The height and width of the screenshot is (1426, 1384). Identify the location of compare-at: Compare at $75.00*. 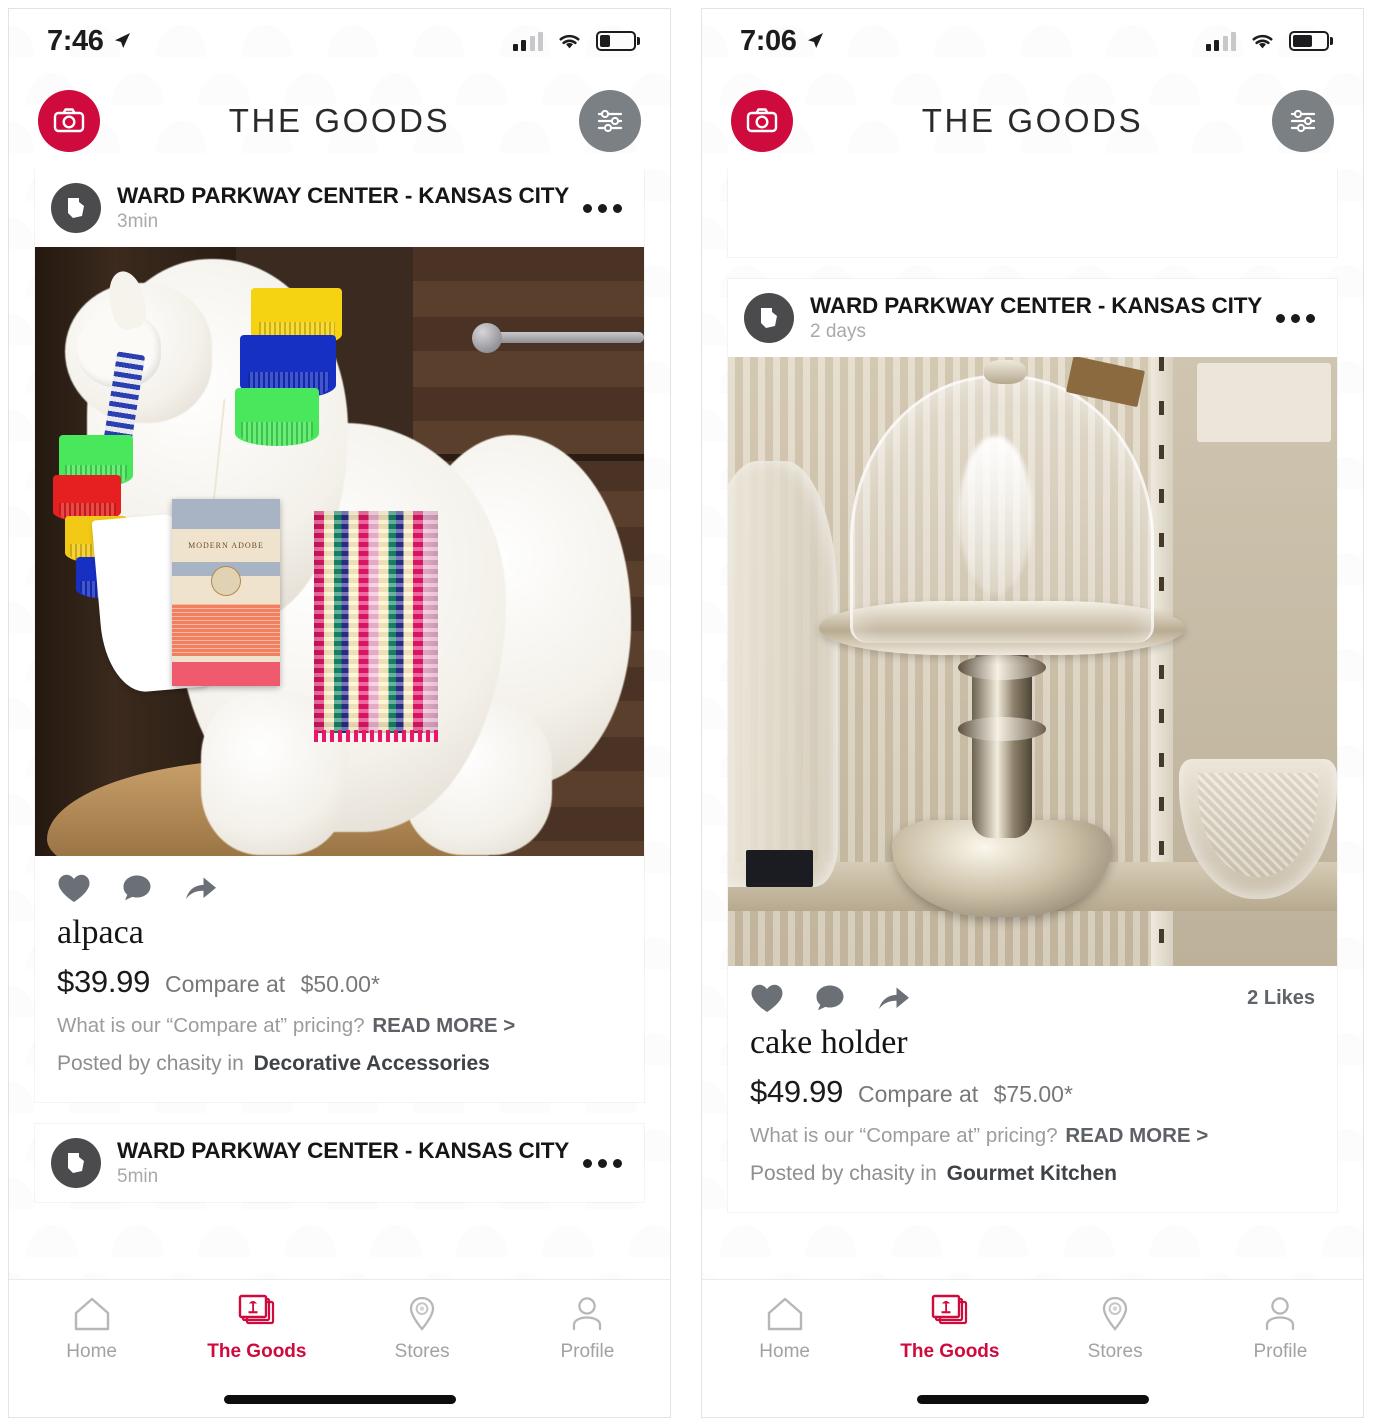
(965, 1094).